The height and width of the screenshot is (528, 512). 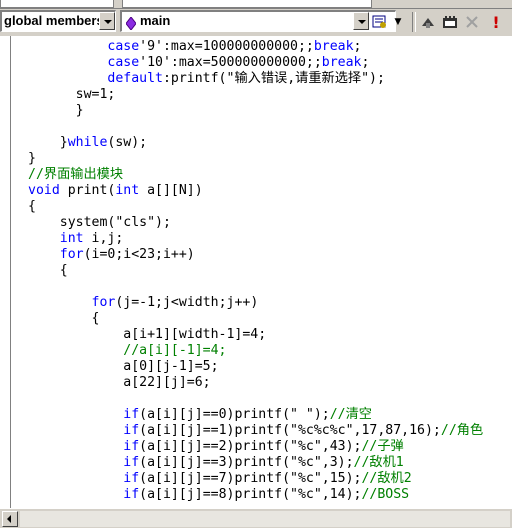 What do you see at coordinates (64, 318) in the screenshot?
I see `code-token: {` at bounding box center [64, 318].